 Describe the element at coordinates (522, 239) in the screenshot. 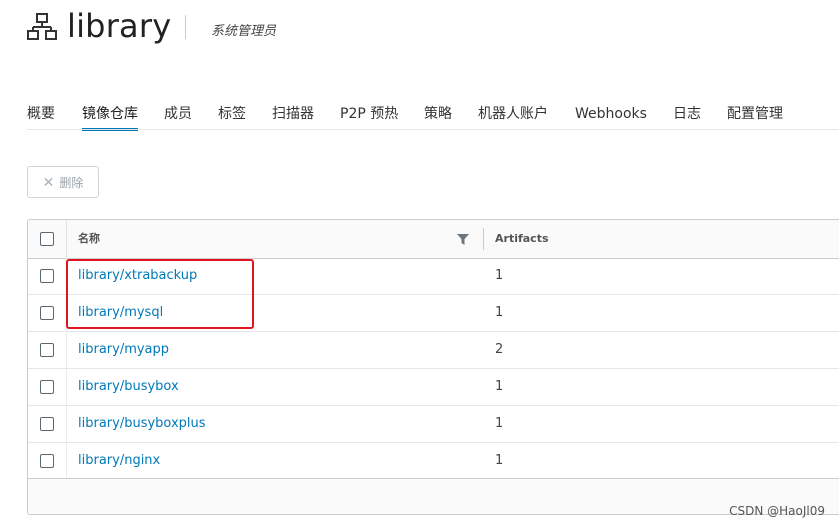

I see `column-header-artifacts: Artifacts` at that location.